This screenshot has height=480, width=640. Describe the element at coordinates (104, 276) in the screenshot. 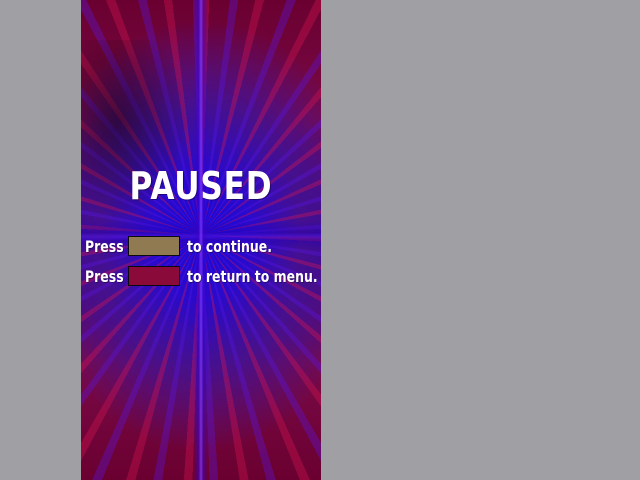

I see `menu-press-label: Press` at that location.